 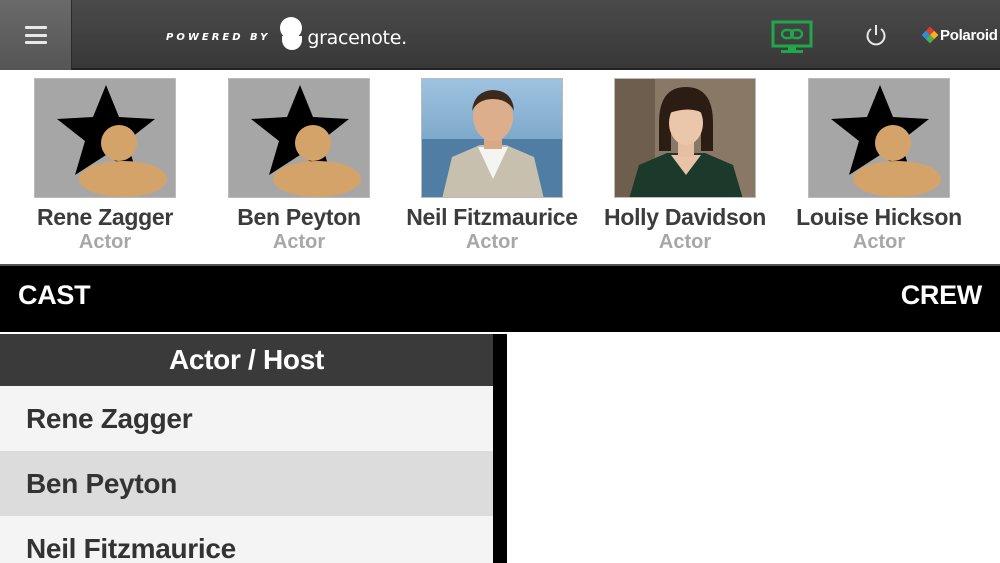 I want to click on cast-crew-tabs: CAST CREW, so click(x=500, y=298).